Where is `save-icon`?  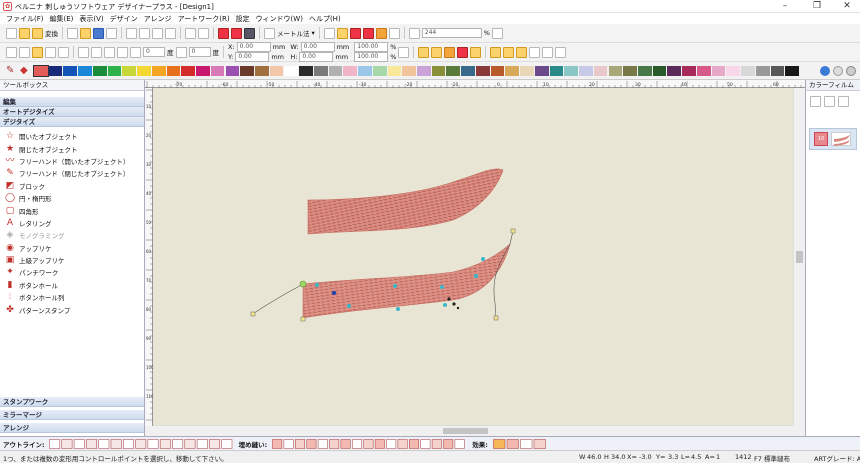 save-icon is located at coordinates (98, 33).